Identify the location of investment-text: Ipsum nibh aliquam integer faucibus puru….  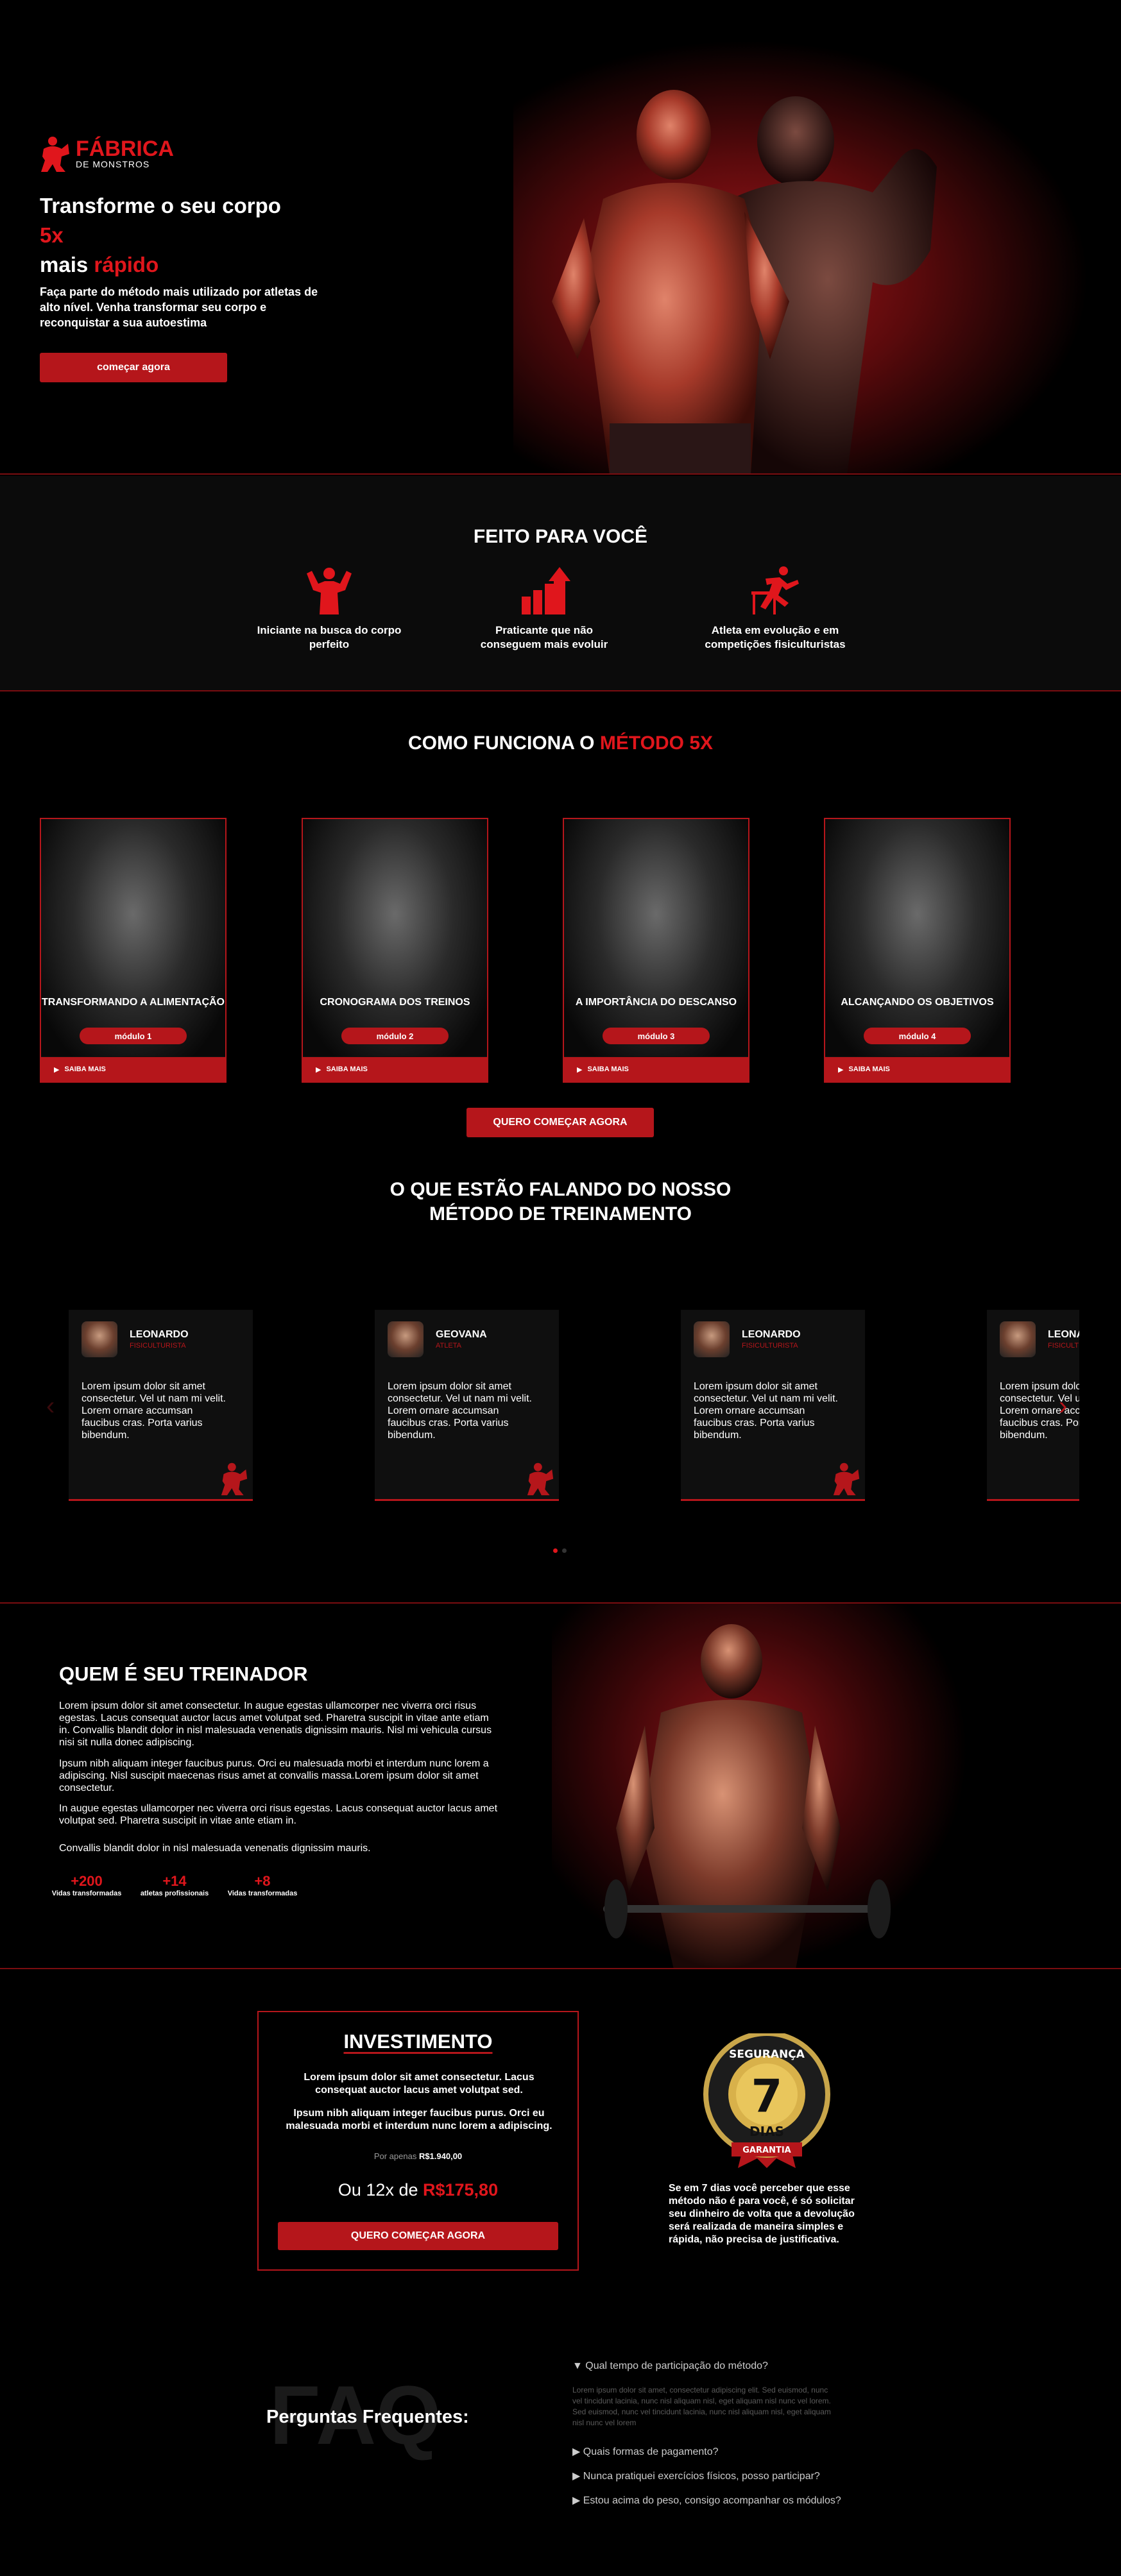
(419, 2119).